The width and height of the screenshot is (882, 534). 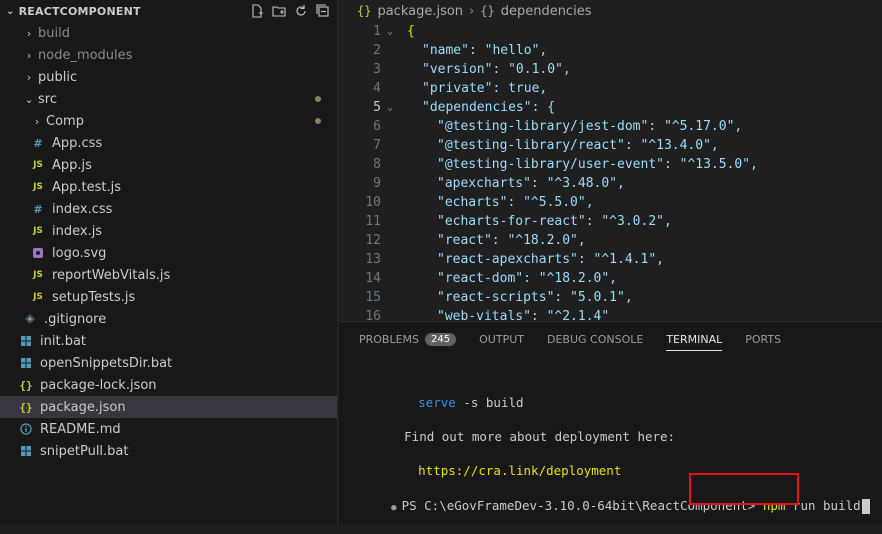 I want to click on new-file-icon, so click(x=257, y=11).